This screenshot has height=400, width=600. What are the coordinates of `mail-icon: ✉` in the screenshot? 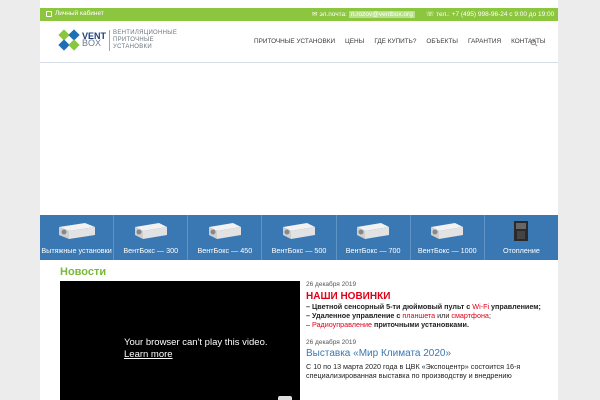 It's located at (315, 14).